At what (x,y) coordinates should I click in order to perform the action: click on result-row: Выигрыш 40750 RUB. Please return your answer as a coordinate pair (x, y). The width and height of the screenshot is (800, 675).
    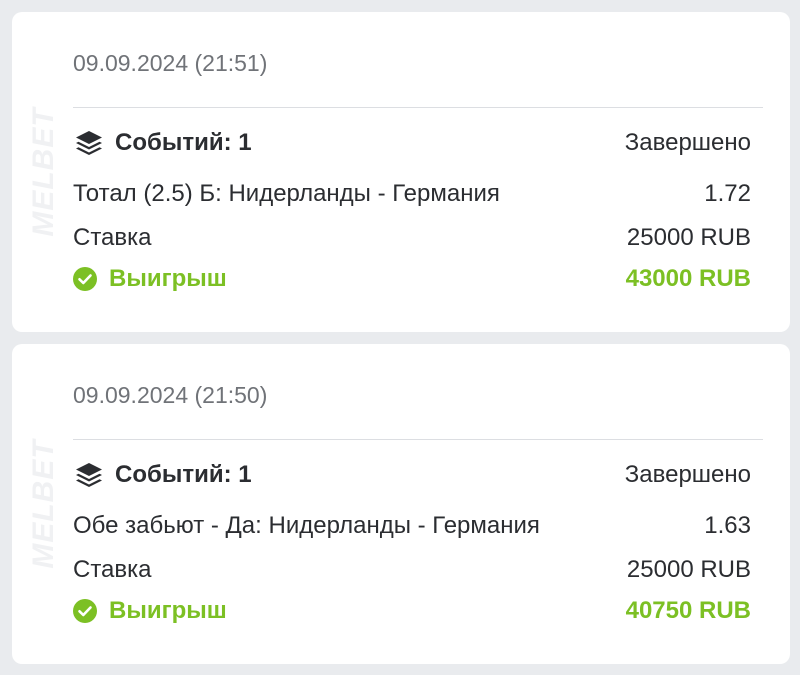
    Looking at the image, I should click on (412, 611).